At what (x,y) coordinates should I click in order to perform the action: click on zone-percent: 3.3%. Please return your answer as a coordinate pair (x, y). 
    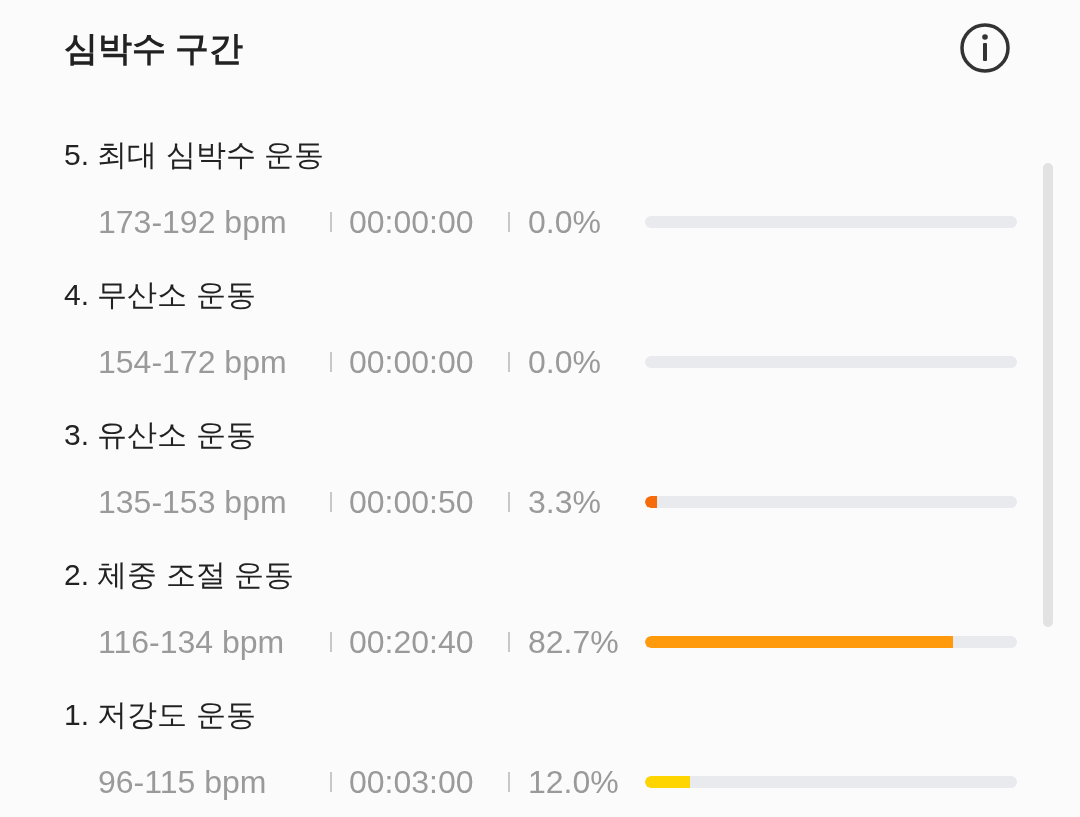
    Looking at the image, I should click on (565, 502).